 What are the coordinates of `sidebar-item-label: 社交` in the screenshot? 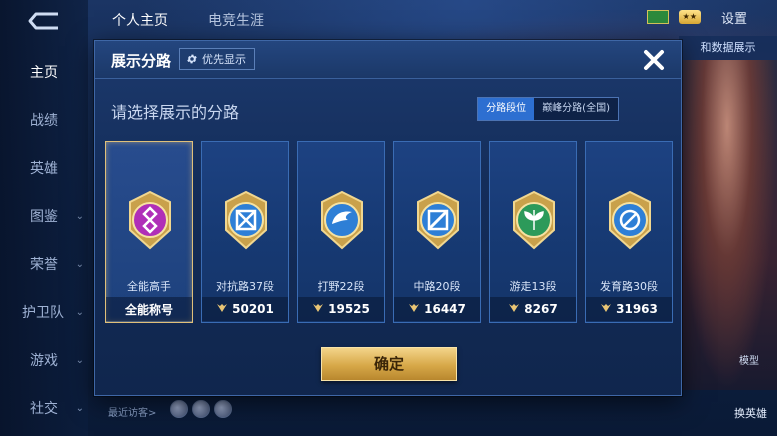 It's located at (44, 409).